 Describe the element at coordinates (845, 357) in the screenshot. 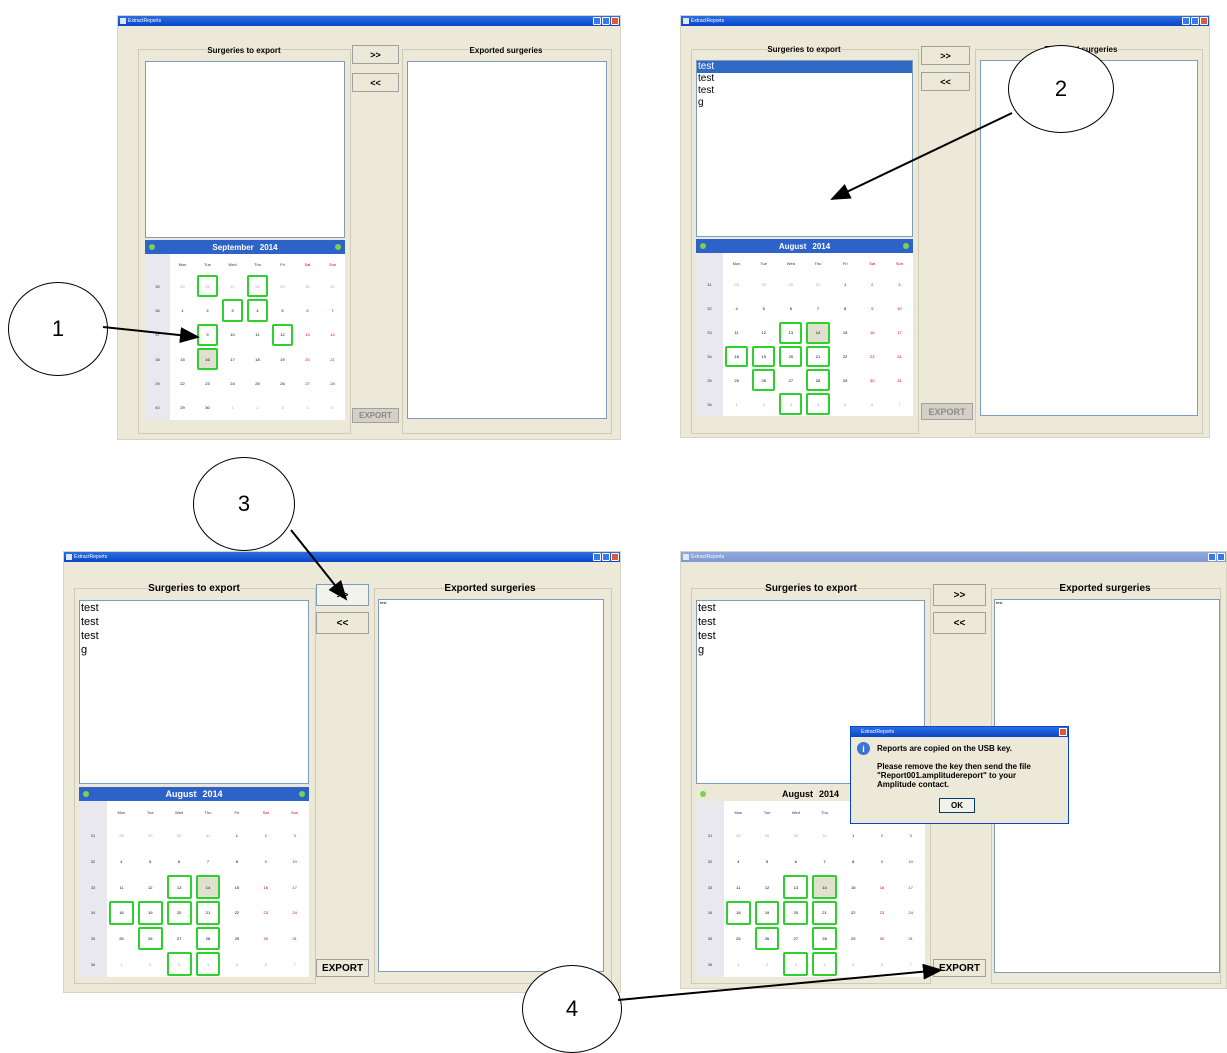

I see `calendar-day: 22` at that location.